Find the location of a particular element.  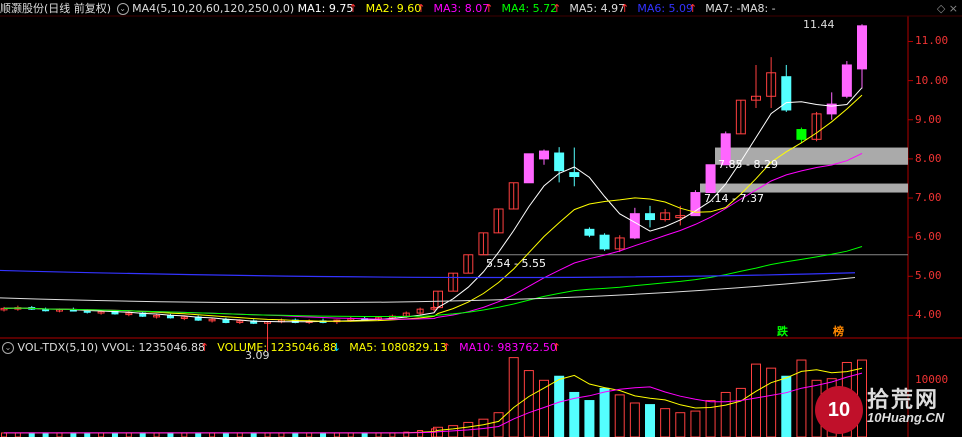

price-annotation-zone2: 7.14 - 7.37 is located at coordinates (734, 198).